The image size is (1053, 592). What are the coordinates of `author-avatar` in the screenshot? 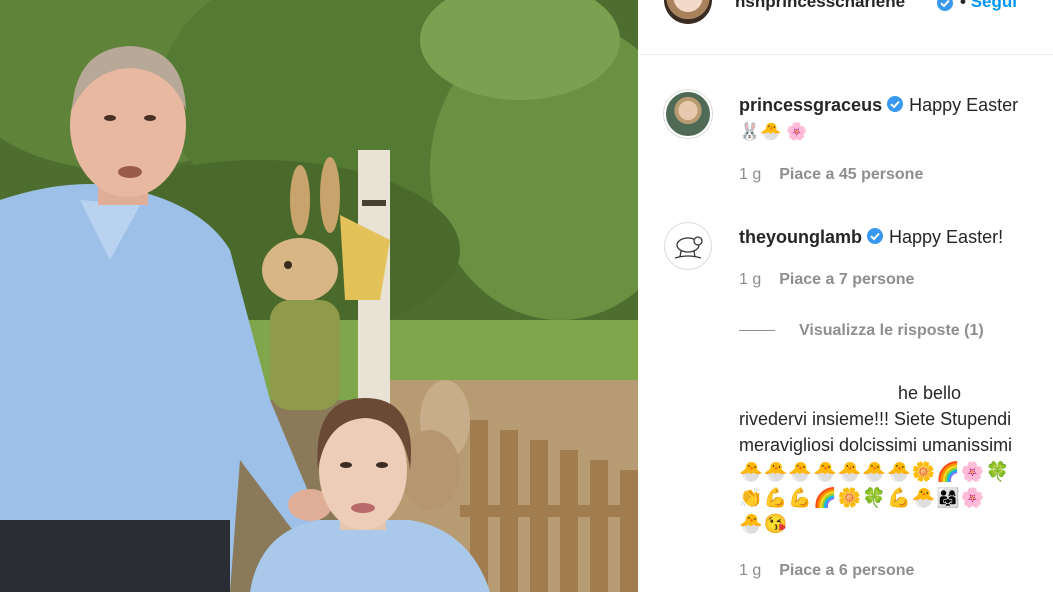 It's located at (688, 12).